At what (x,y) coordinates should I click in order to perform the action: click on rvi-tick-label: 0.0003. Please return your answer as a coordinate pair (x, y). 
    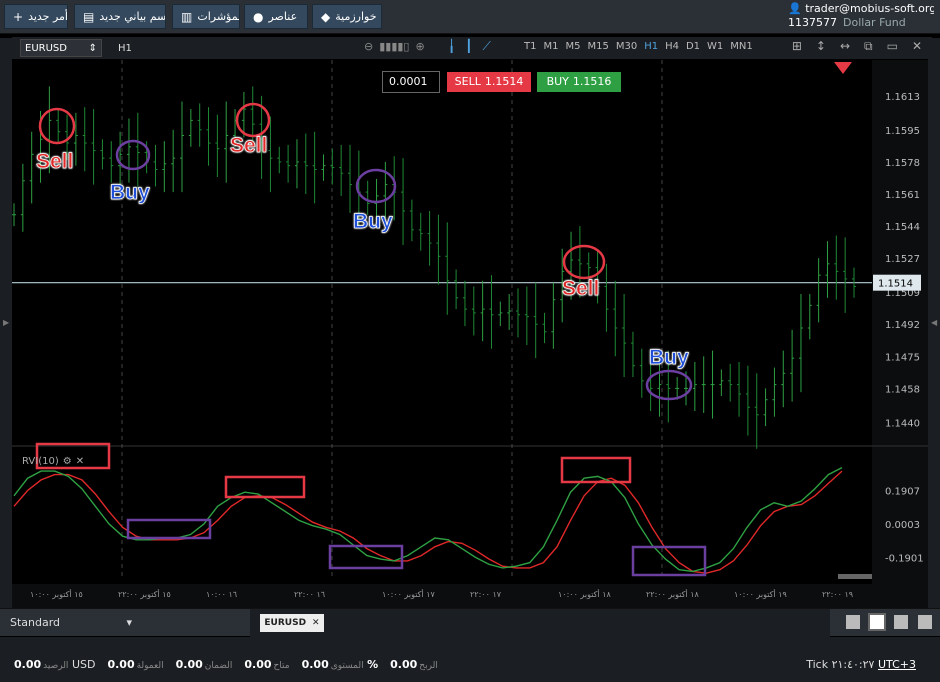
    Looking at the image, I should click on (902, 525).